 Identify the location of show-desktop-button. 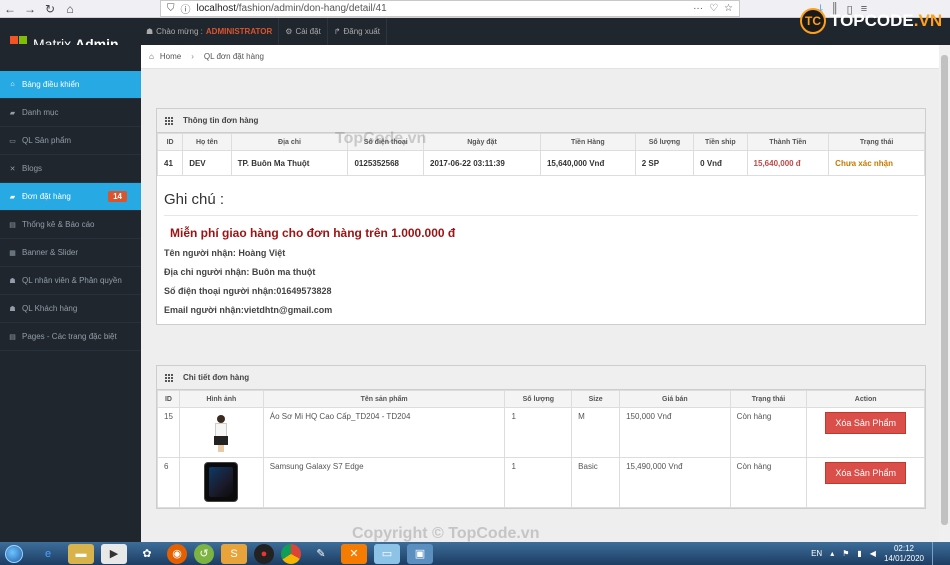
(937, 553).